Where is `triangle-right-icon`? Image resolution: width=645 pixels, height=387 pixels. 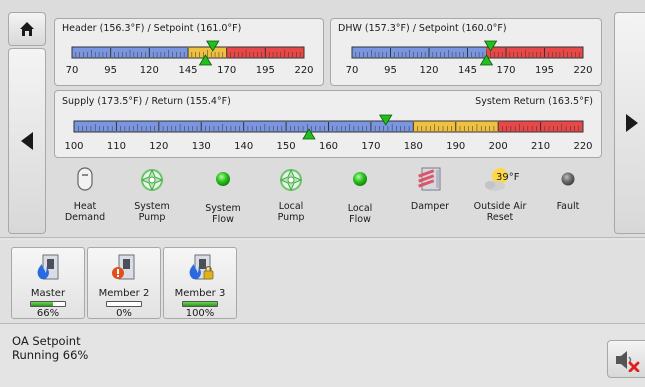 triangle-right-icon is located at coordinates (631, 123).